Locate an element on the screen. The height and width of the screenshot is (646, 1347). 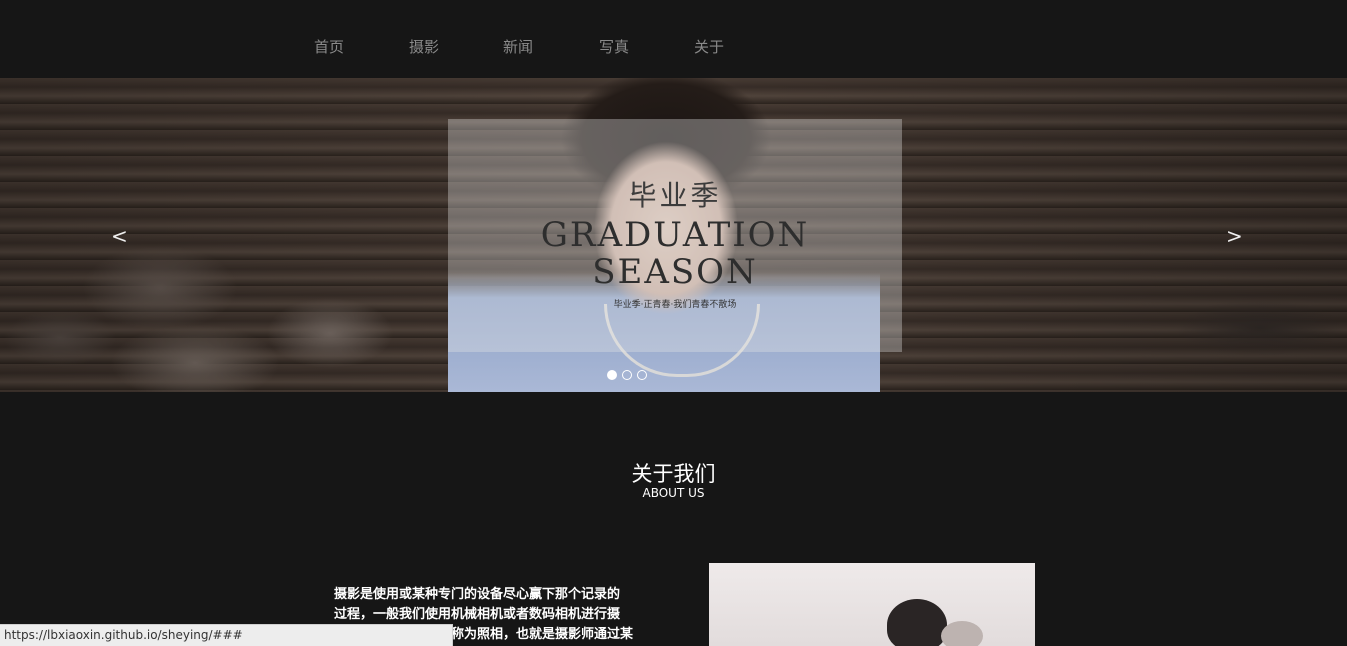
top-navigation: 首页 摄影 新闻 写真 关于 is located at coordinates (673, 39).